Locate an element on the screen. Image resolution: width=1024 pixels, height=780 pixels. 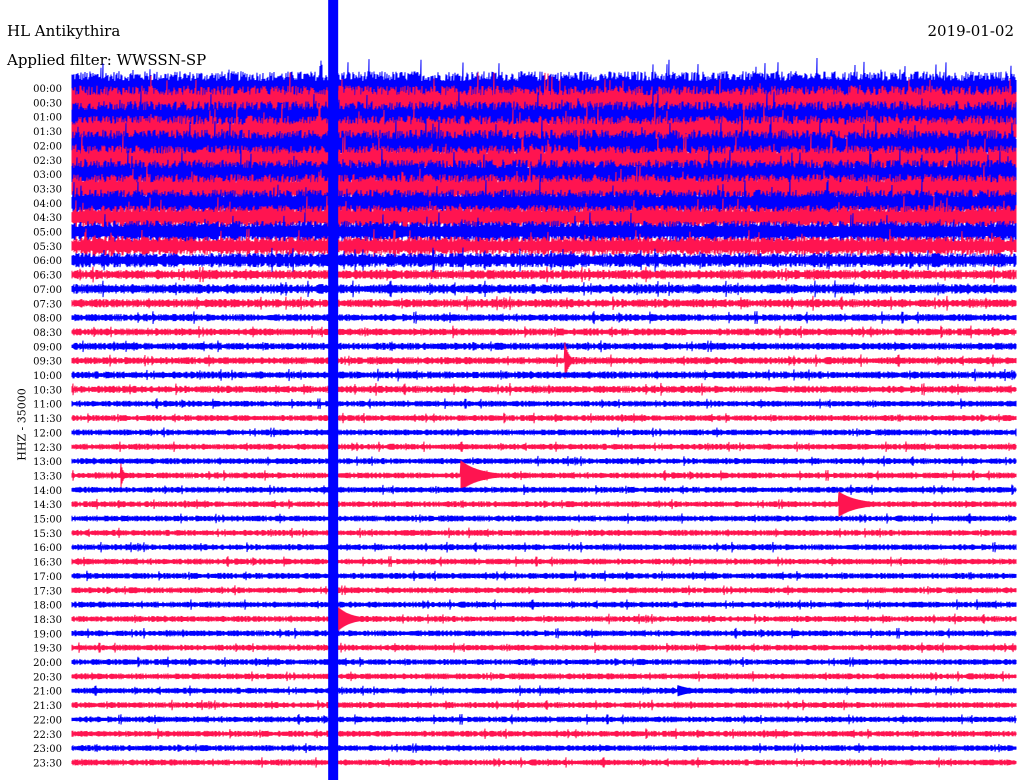
row-time-label: 06:30 is located at coordinates (47, 276).